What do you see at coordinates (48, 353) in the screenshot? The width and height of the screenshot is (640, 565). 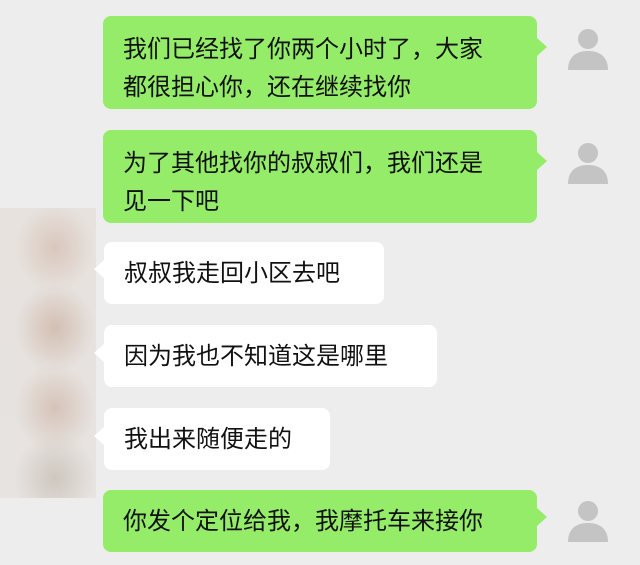 I see `contact-avatar-blurred` at bounding box center [48, 353].